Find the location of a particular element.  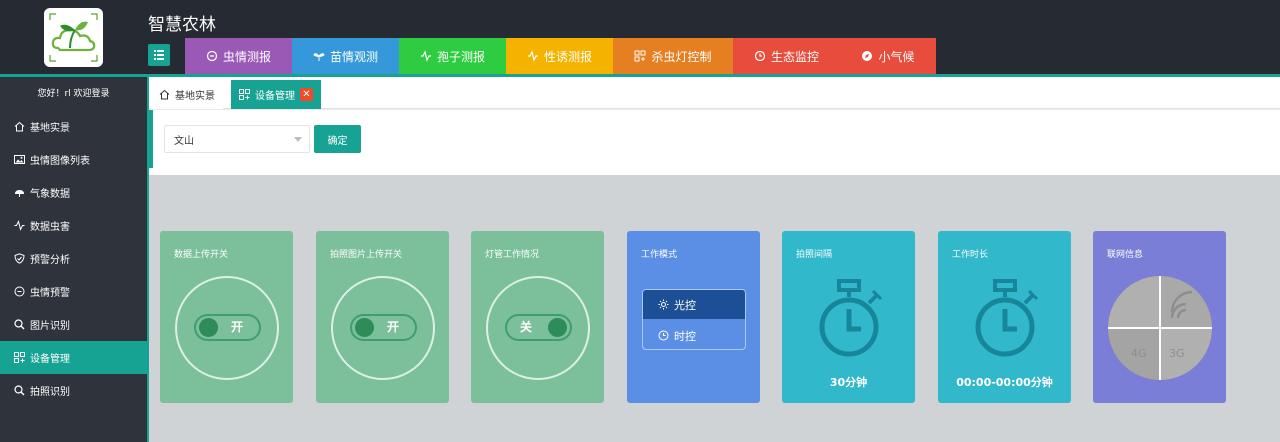

confirm-button: 确定 is located at coordinates (337, 139).